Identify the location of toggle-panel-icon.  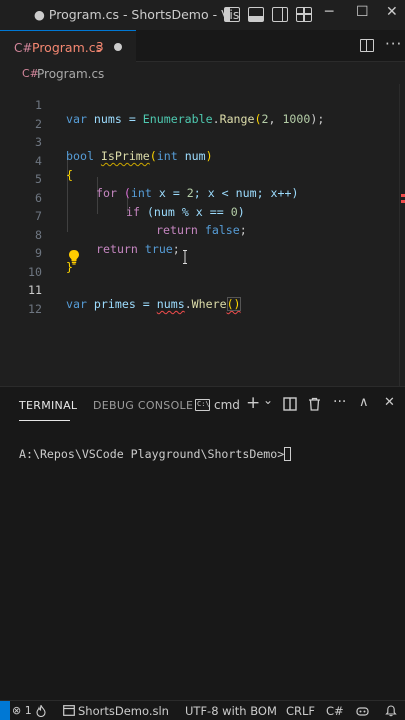
(256, 14).